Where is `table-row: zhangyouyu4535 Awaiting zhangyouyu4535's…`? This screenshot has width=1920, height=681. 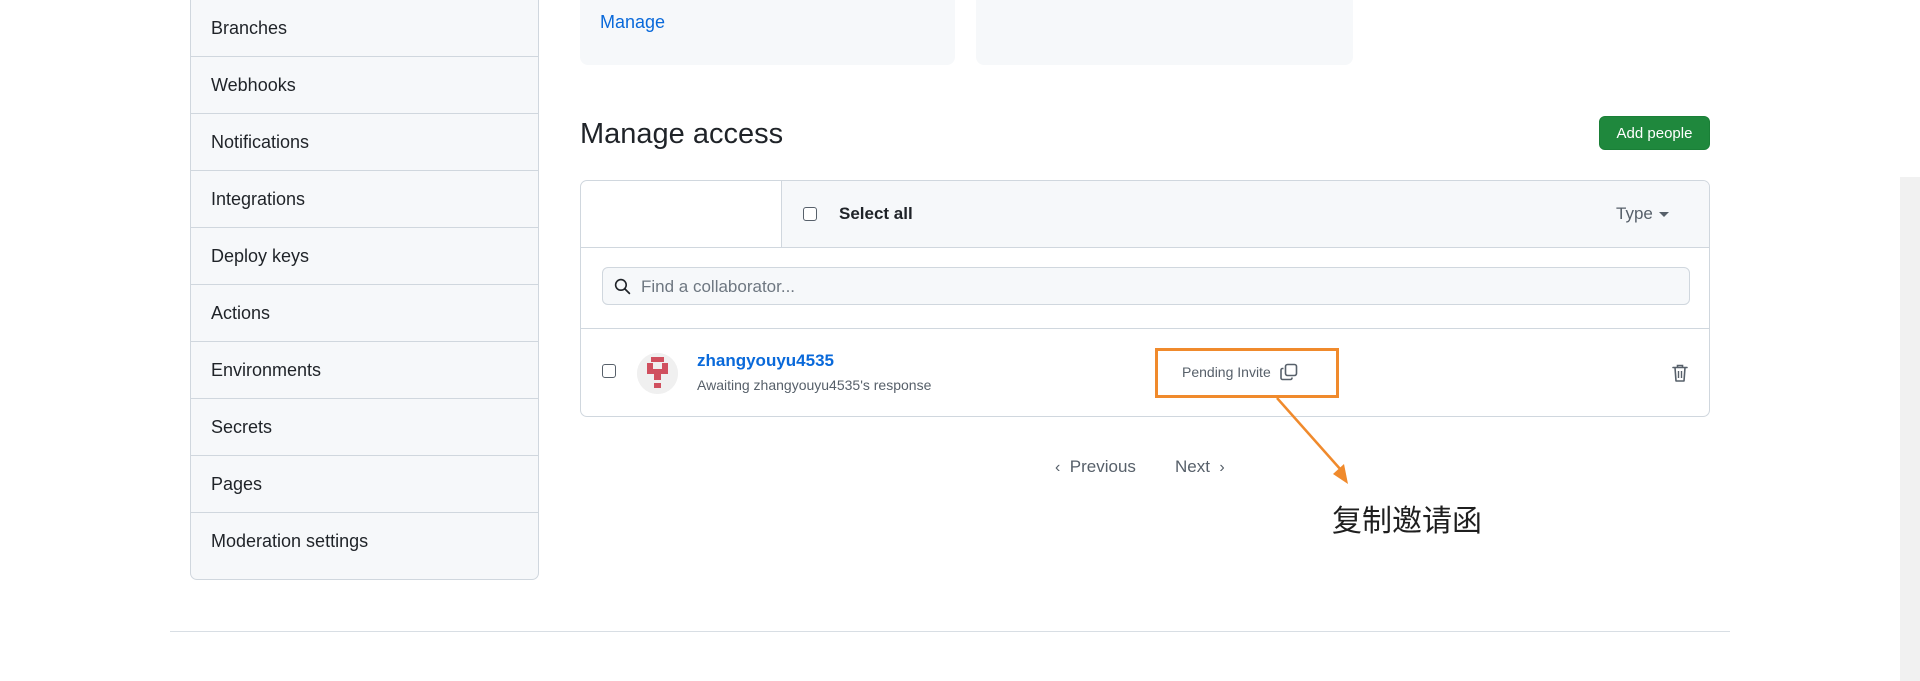
table-row: zhangyouyu4535 Awaiting zhangyouyu4535's… is located at coordinates (1145, 372).